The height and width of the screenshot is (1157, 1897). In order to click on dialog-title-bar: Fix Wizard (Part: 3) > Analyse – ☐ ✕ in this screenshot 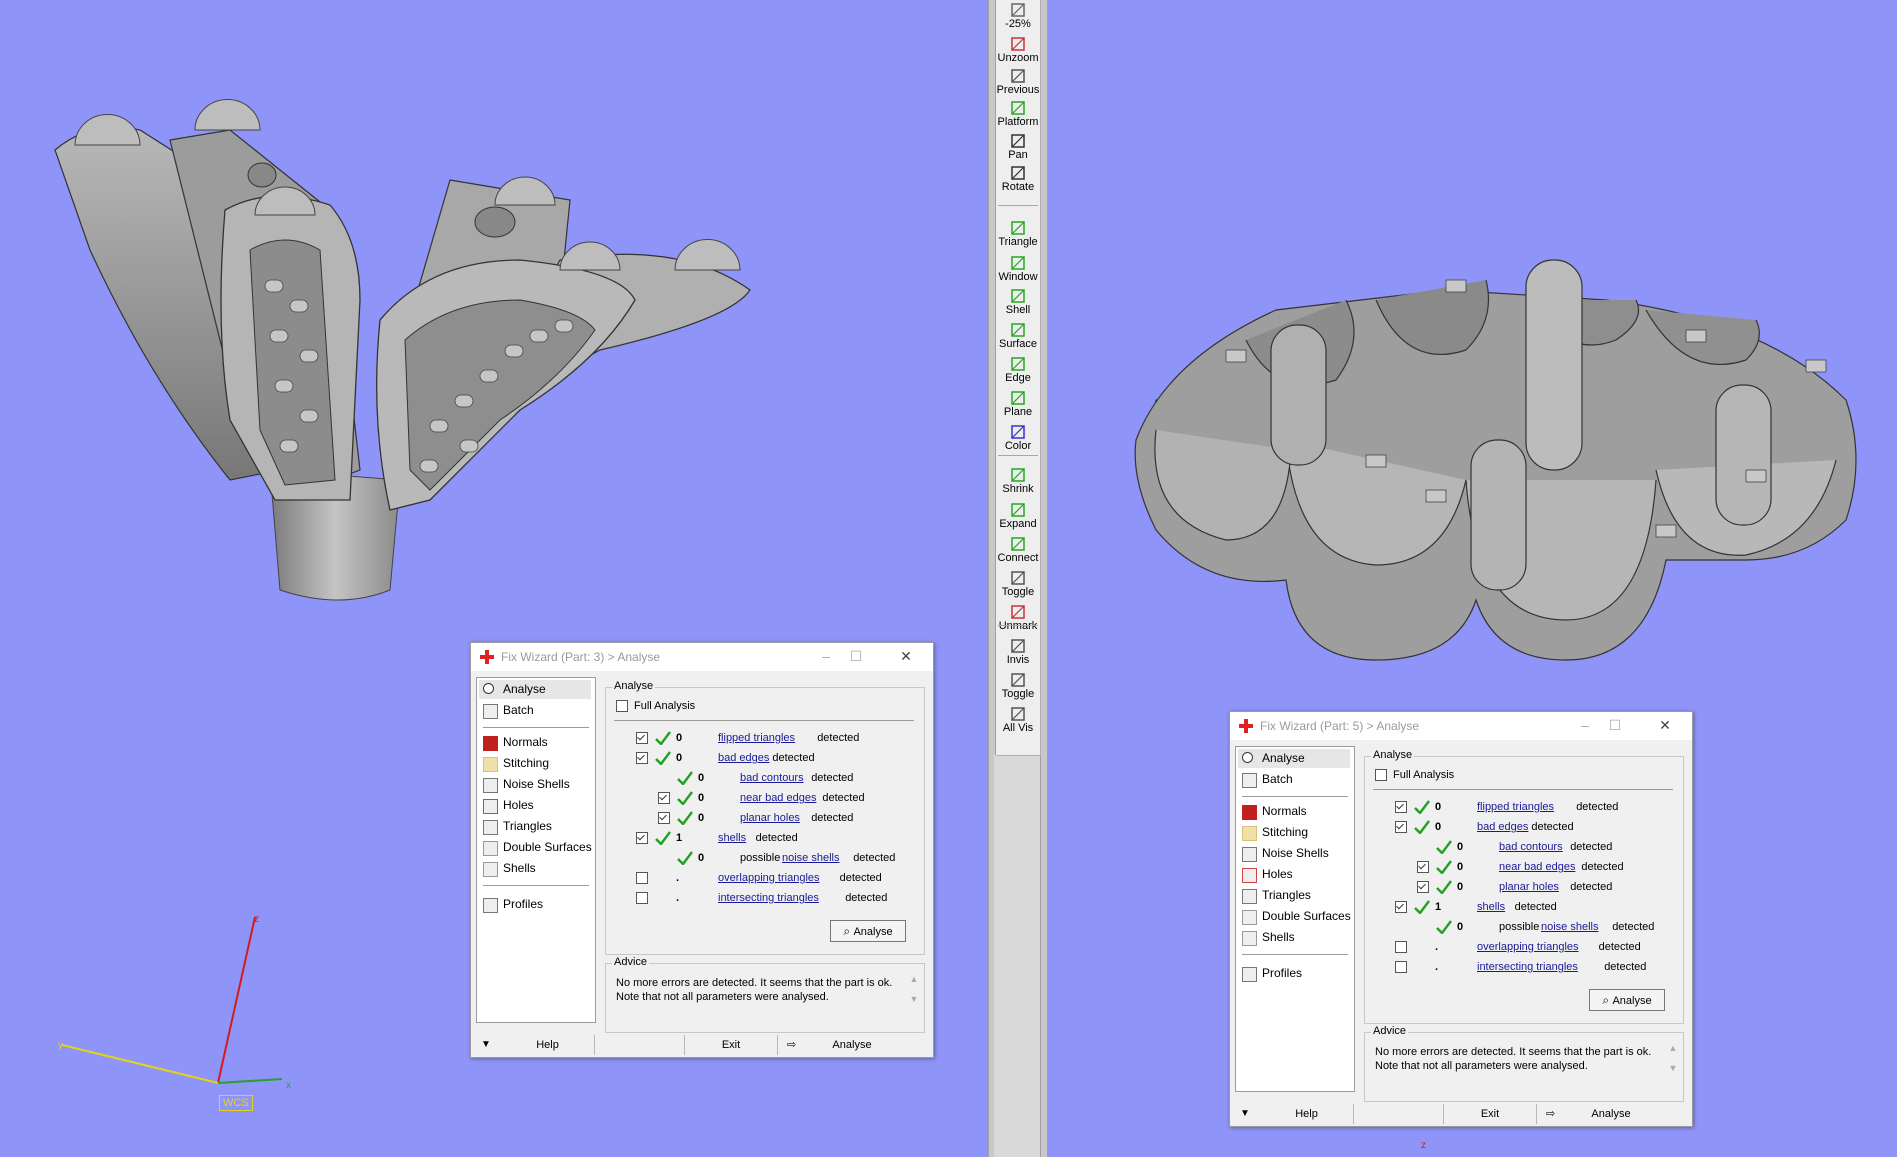, I will do `click(702, 657)`.